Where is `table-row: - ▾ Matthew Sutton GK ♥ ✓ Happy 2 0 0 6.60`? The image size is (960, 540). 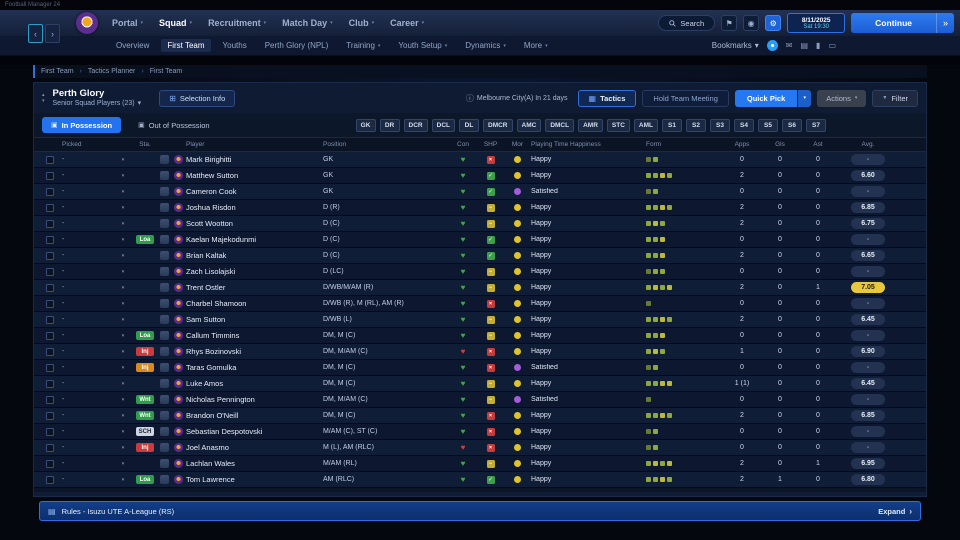 table-row: - ▾ Matthew Sutton GK ♥ ✓ Happy 2 0 0 6.60 is located at coordinates (480, 176).